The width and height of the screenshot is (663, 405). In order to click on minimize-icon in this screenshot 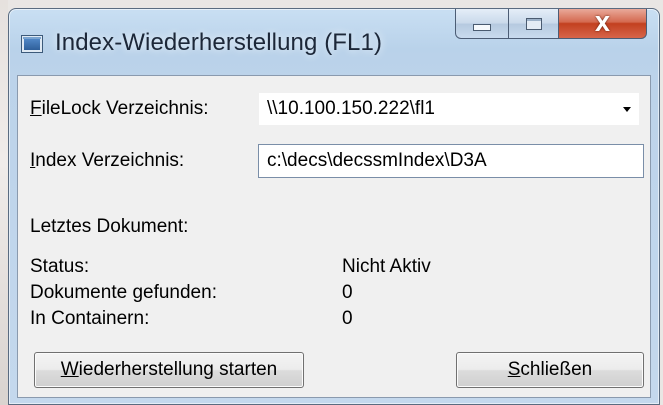, I will do `click(482, 27)`.